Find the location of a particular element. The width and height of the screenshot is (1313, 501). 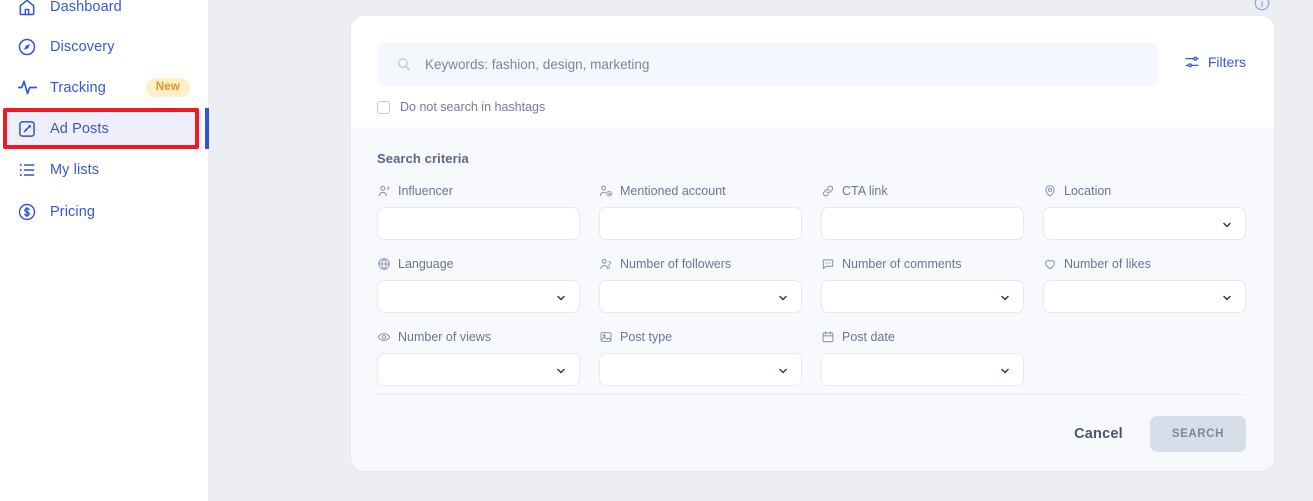

cta-link-input is located at coordinates (922, 223).